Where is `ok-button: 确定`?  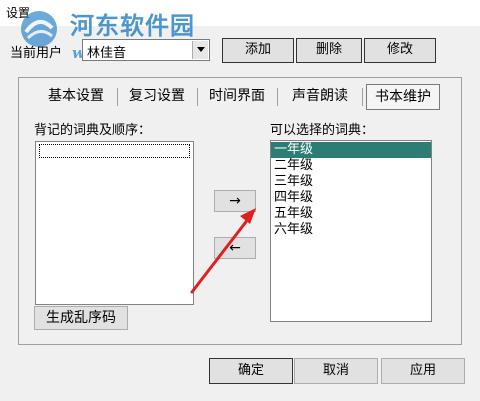
ok-button: 确定 is located at coordinates (251, 371).